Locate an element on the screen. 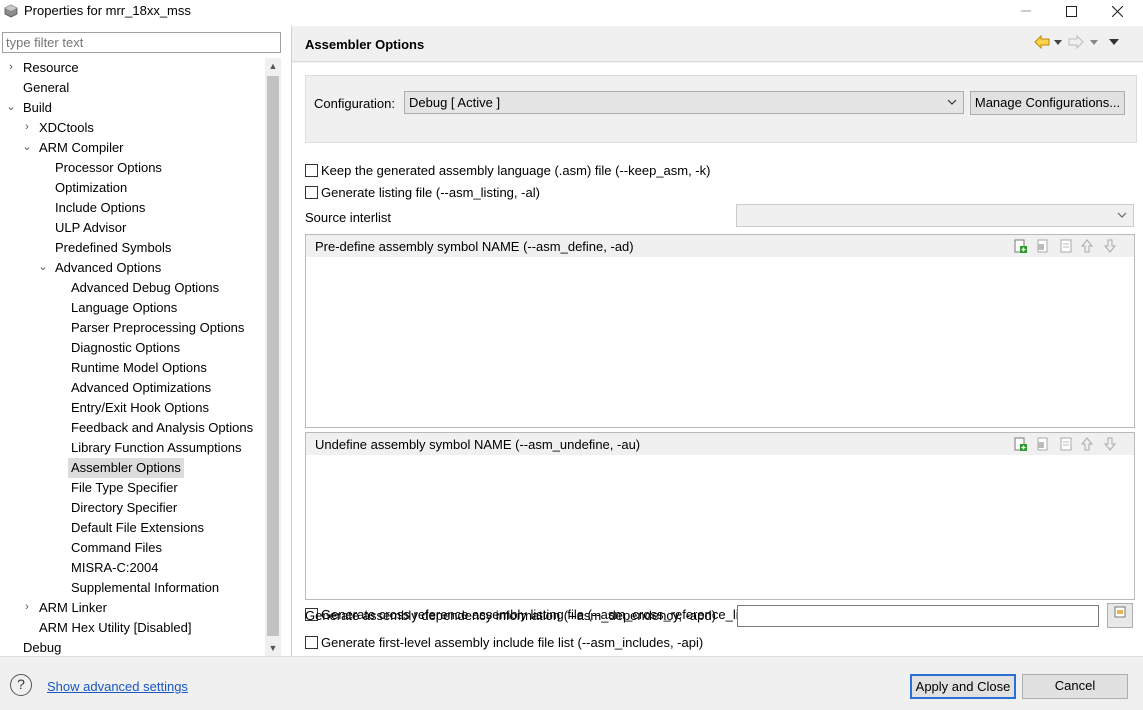 The height and width of the screenshot is (710, 1143). tree-item: Predefined Symbols is located at coordinates (113, 248).